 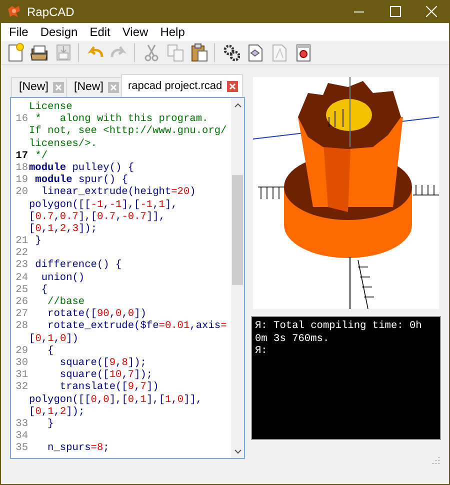 What do you see at coordinates (238, 451) in the screenshot?
I see `scroll-down-icon` at bounding box center [238, 451].